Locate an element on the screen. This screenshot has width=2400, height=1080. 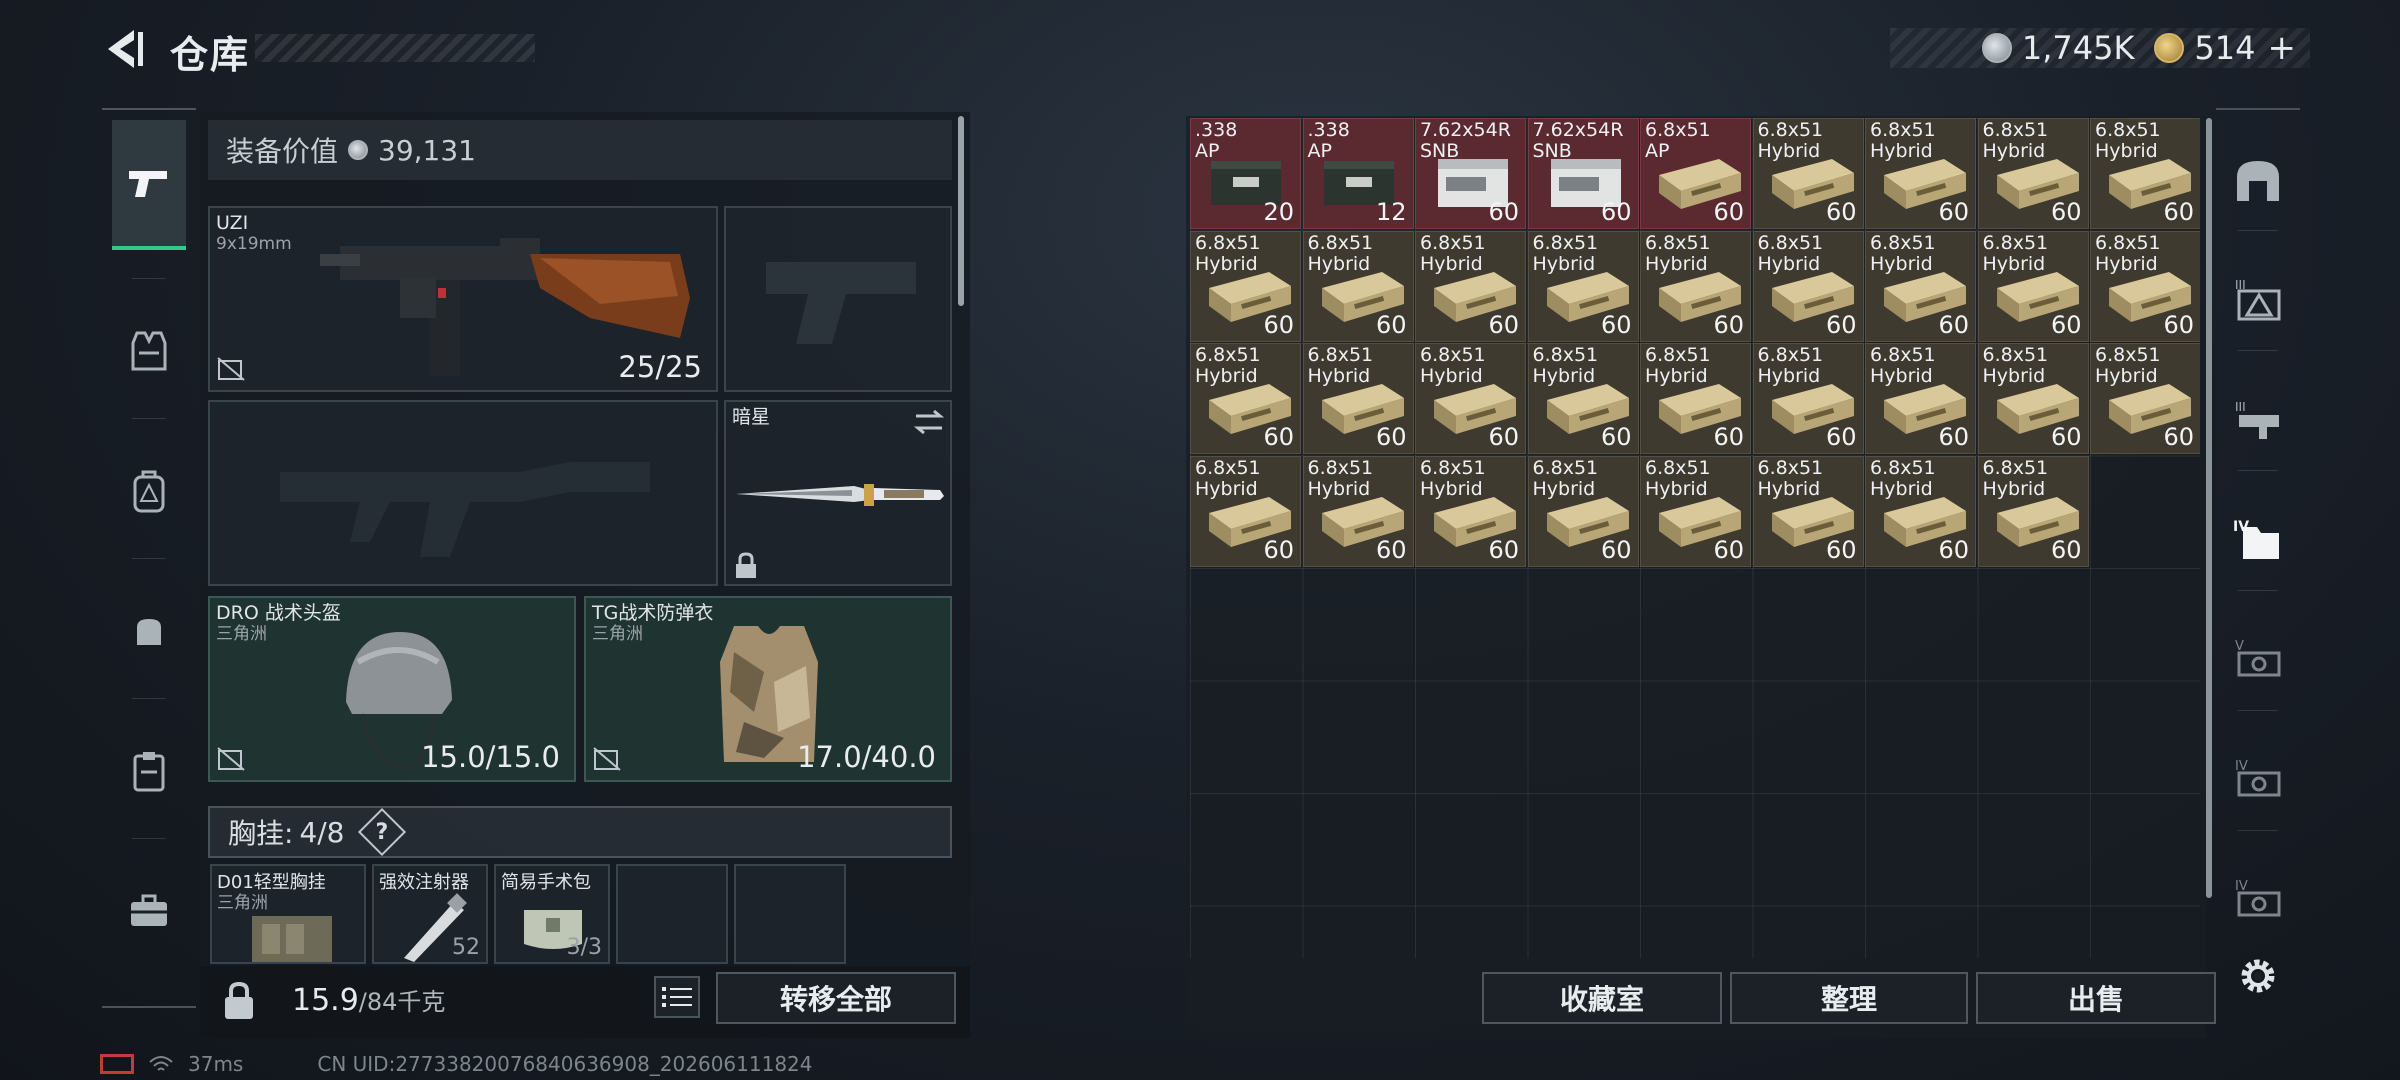
stash-ammo-item: 6.8x51 AP 60 is located at coordinates (1695, 173).